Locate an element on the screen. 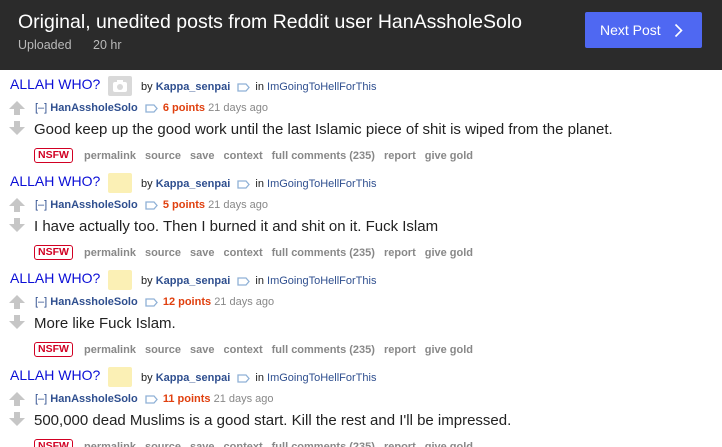 The width and height of the screenshot is (722, 447). uploaded-label: Uploaded is located at coordinates (45, 45).